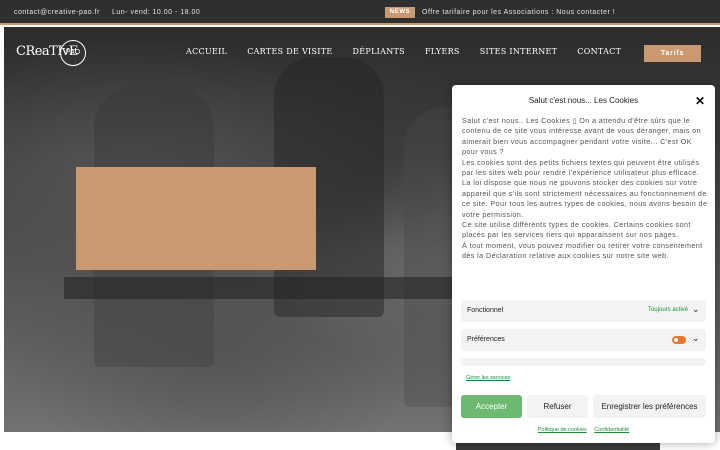 The height and width of the screenshot is (450, 720). What do you see at coordinates (379, 53) in the screenshot?
I see `nav-item-depliants: DÉPLIANTS` at bounding box center [379, 53].